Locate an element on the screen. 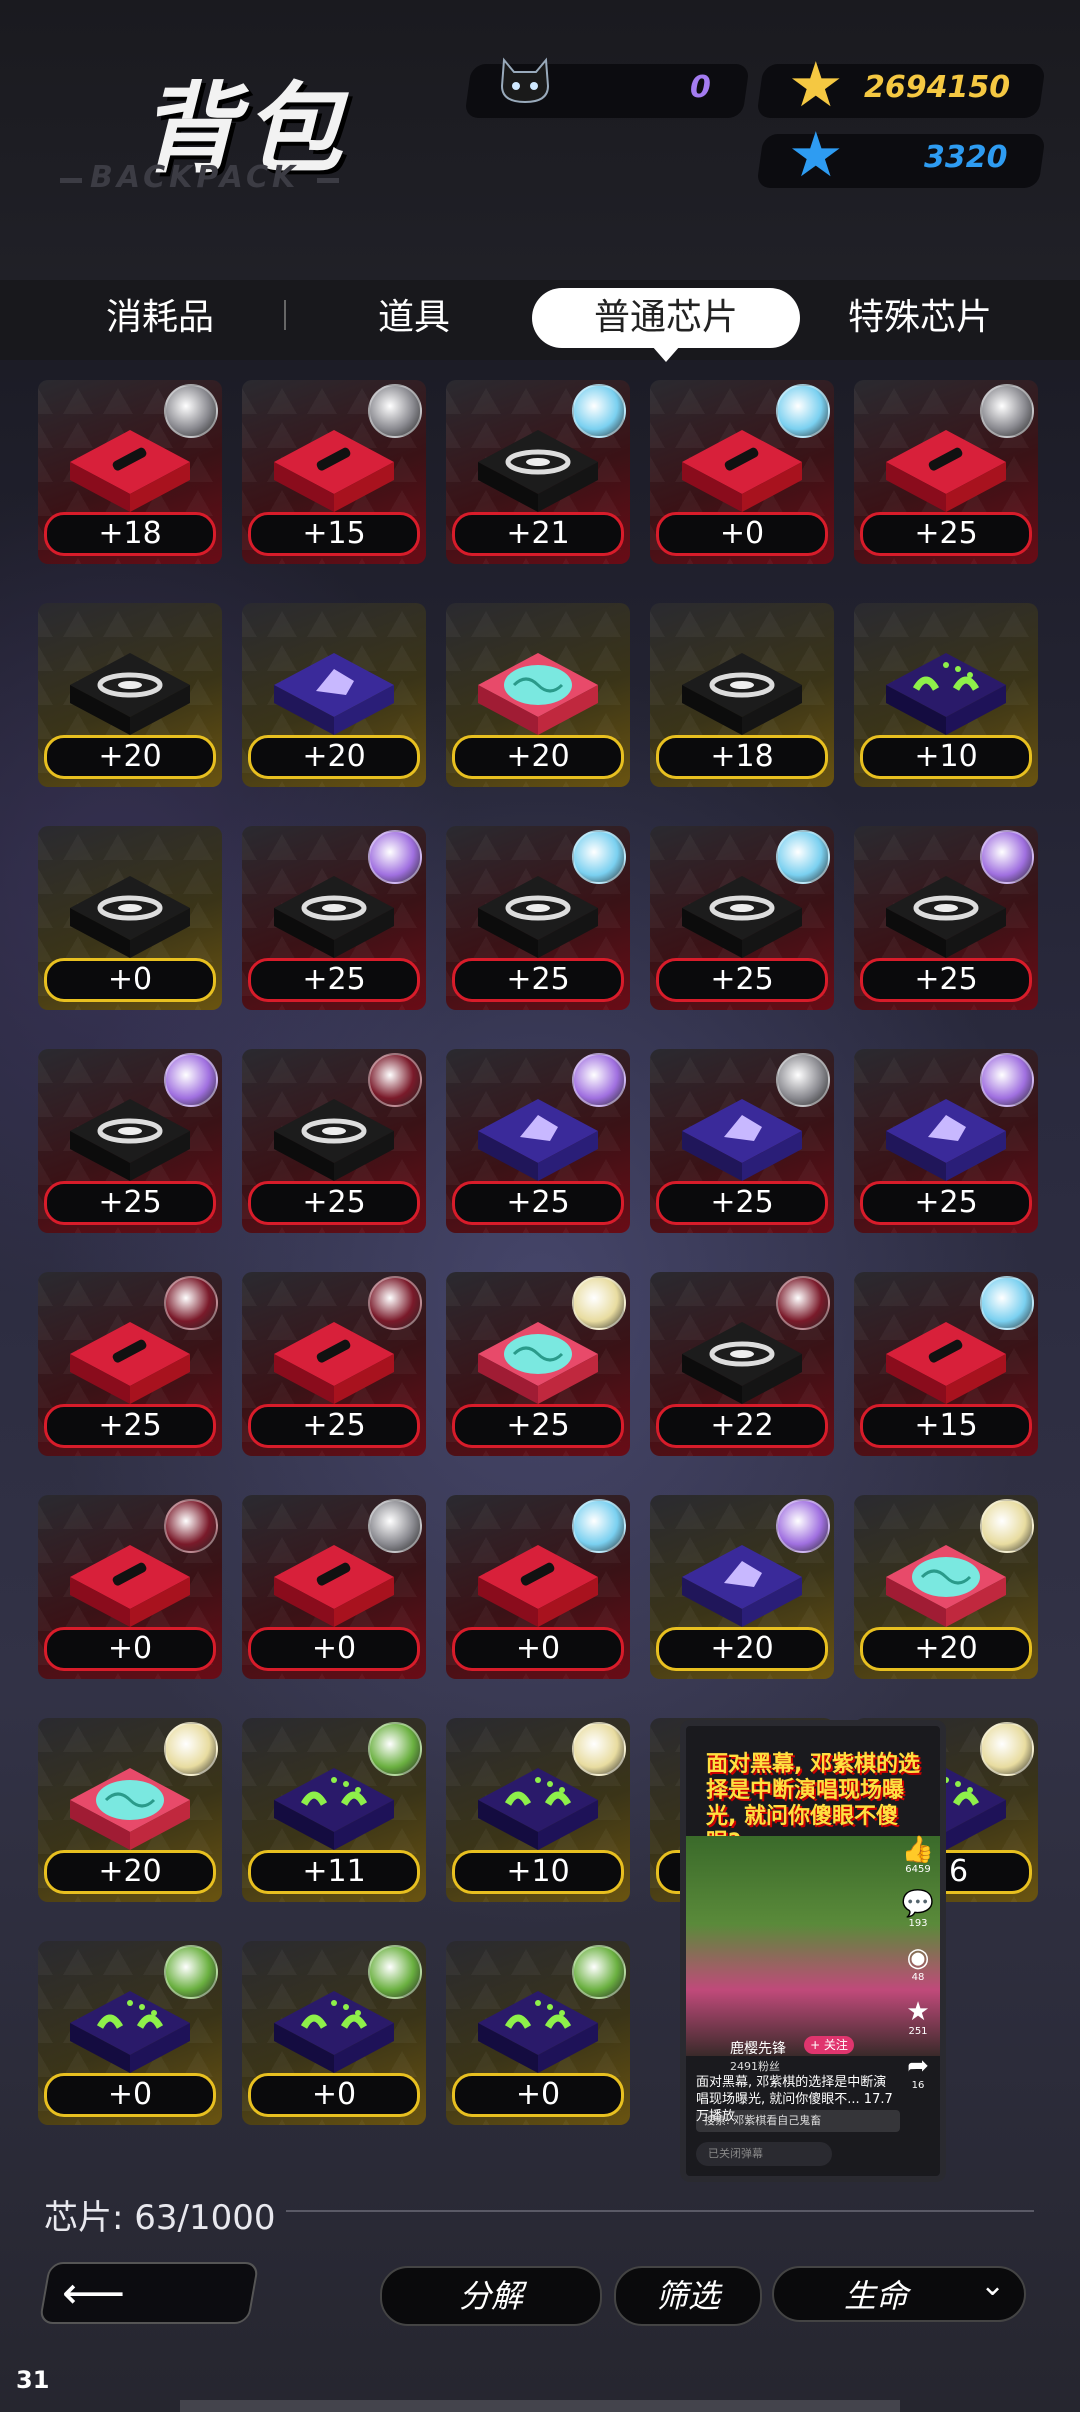  tab-consumables: 消耗品 is located at coordinates (160, 320).